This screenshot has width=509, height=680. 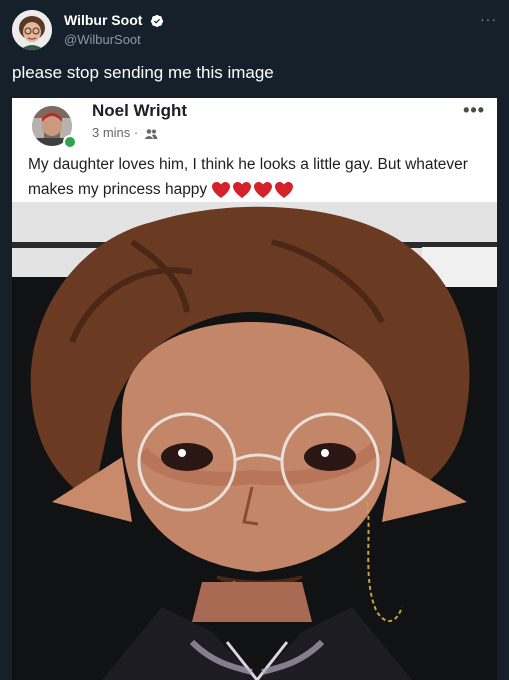 What do you see at coordinates (70, 142) in the screenshot?
I see `online-indicator` at bounding box center [70, 142].